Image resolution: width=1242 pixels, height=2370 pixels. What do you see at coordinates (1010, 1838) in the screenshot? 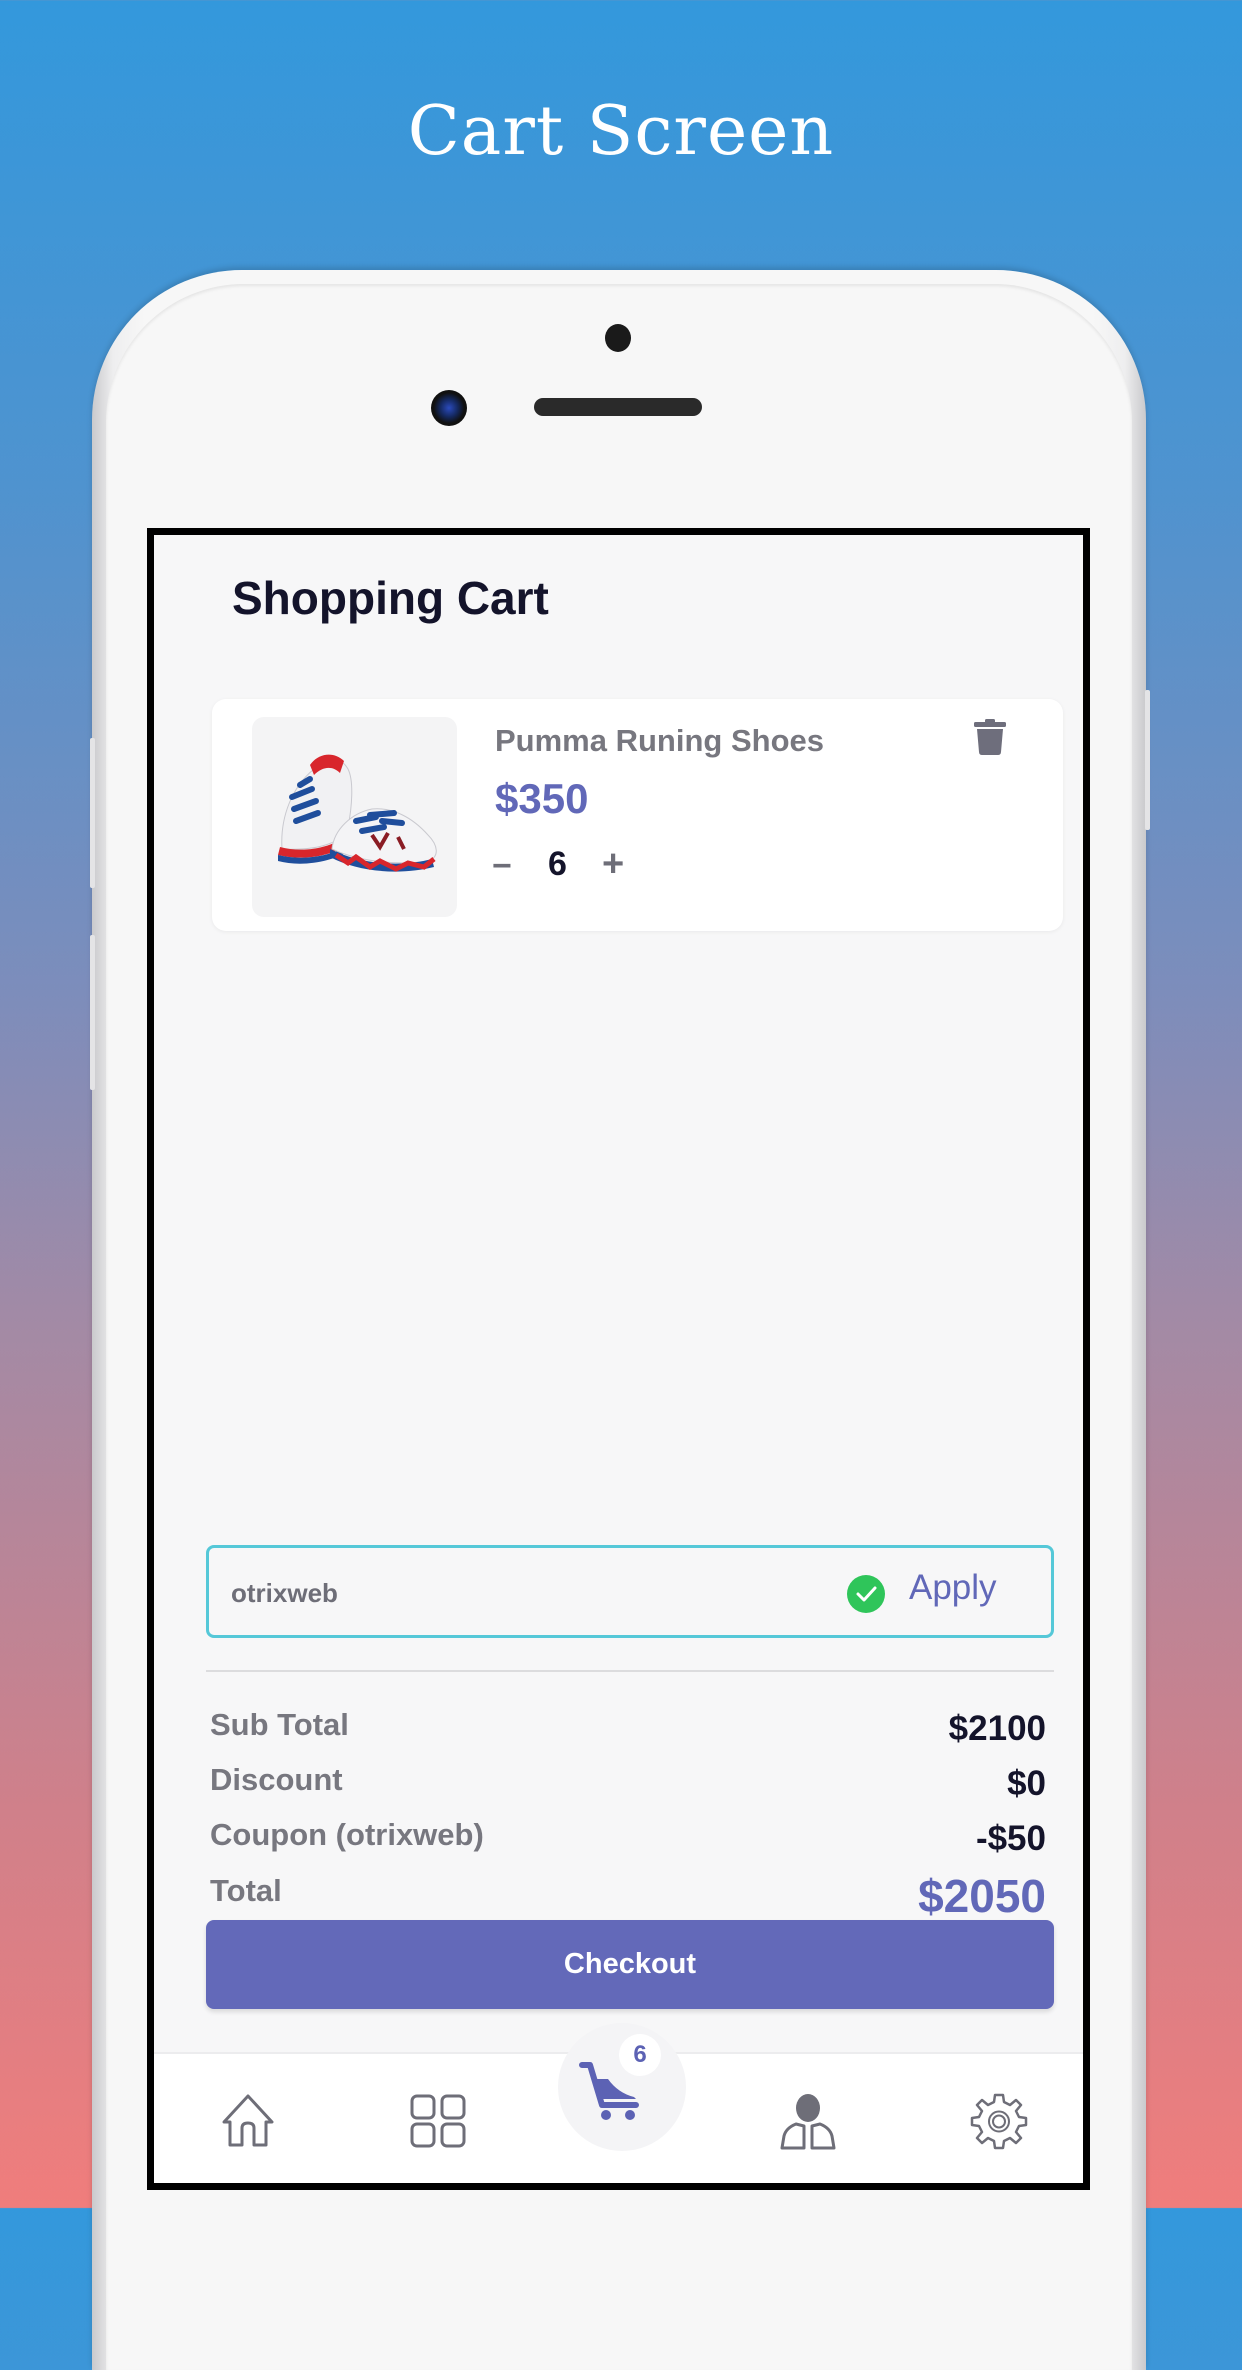
I see `coupon-value: -$50` at bounding box center [1010, 1838].